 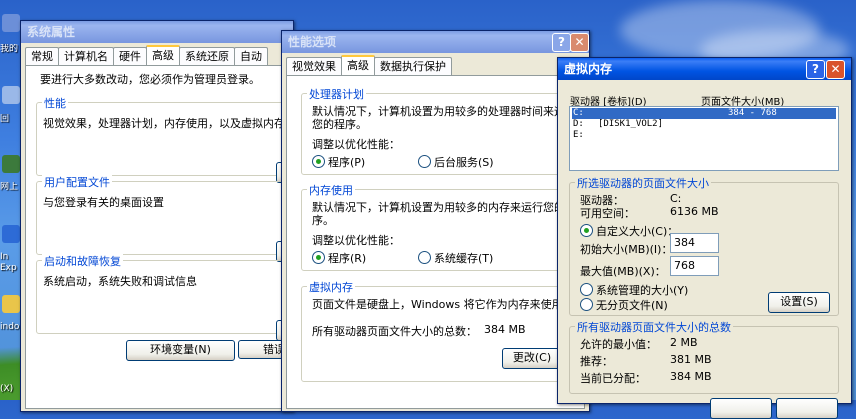 I want to click on processor-adjust-label: 调整以优化性能：, so click(x=356, y=144).